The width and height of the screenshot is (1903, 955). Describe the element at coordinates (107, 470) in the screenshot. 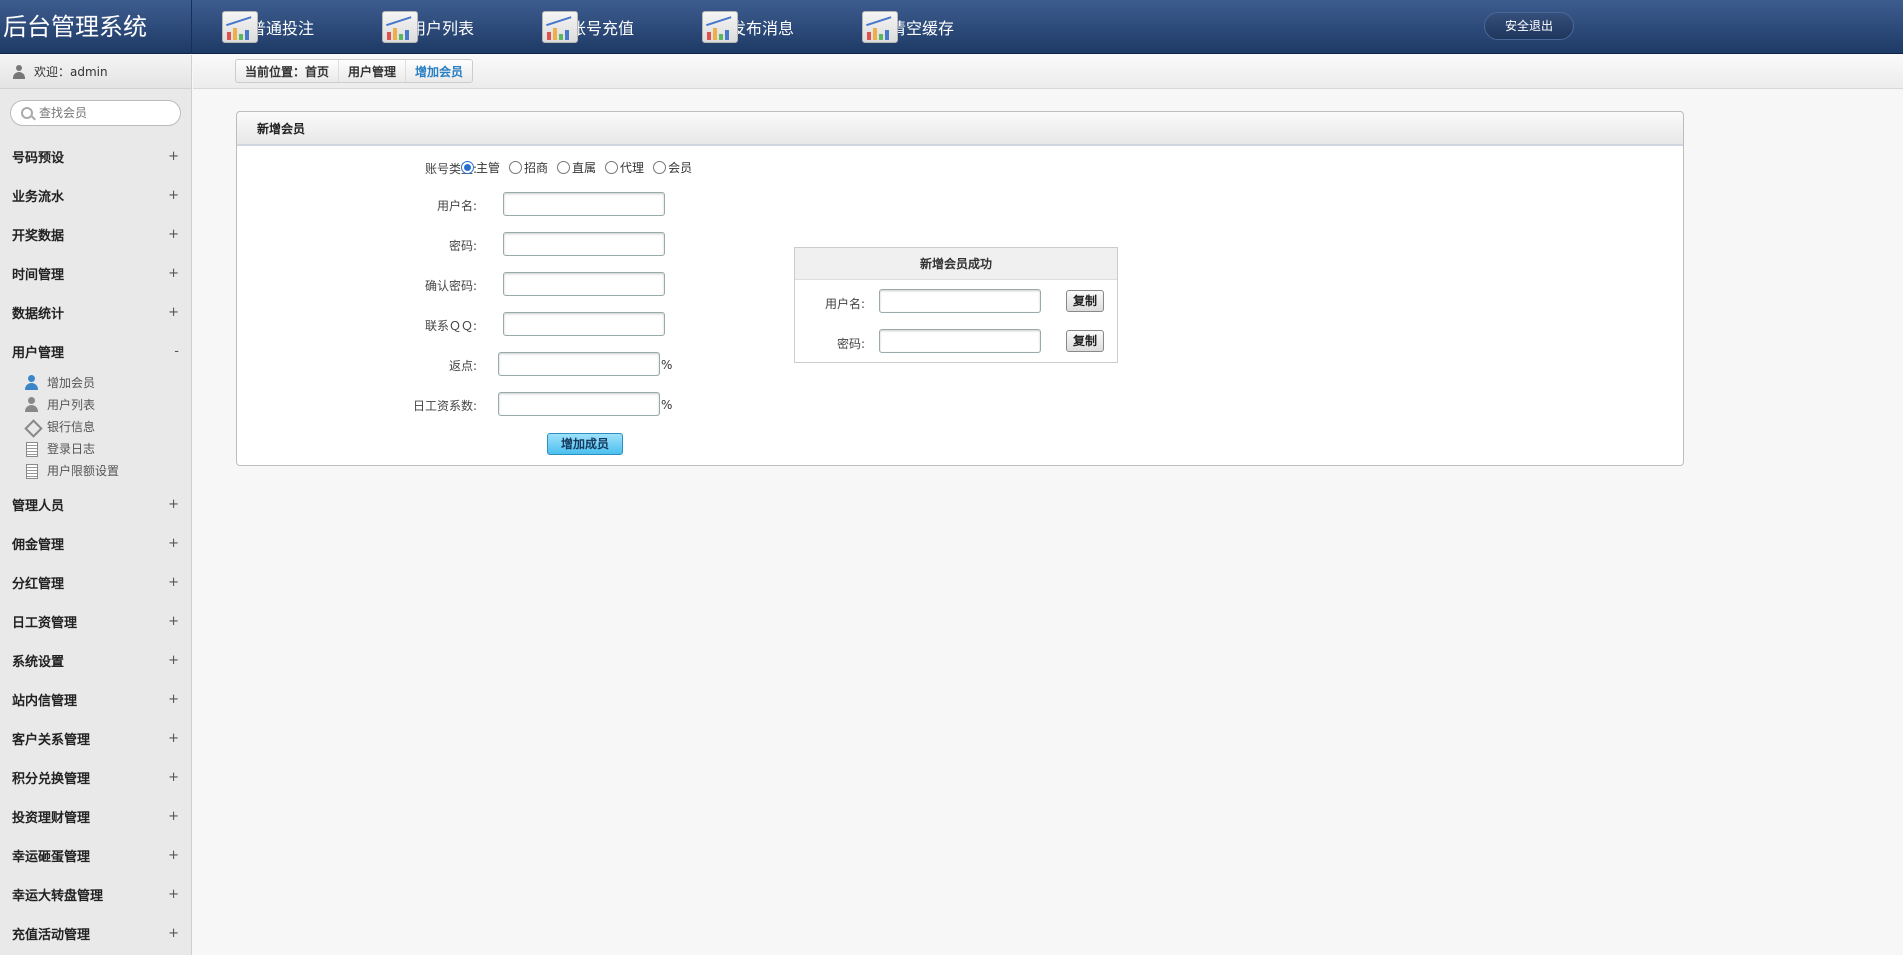

I see `submenu-user-limit: 用户限额设置` at that location.